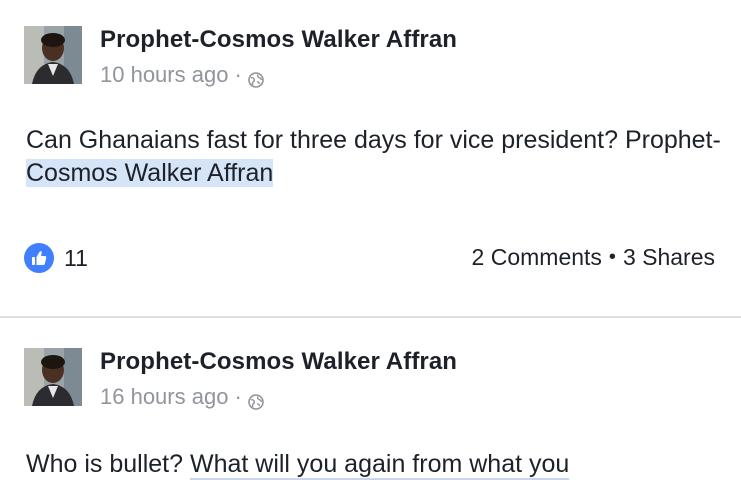 The height and width of the screenshot is (486, 741). Describe the element at coordinates (108, 464) in the screenshot. I see `post-text-body: Who is bullet?` at that location.